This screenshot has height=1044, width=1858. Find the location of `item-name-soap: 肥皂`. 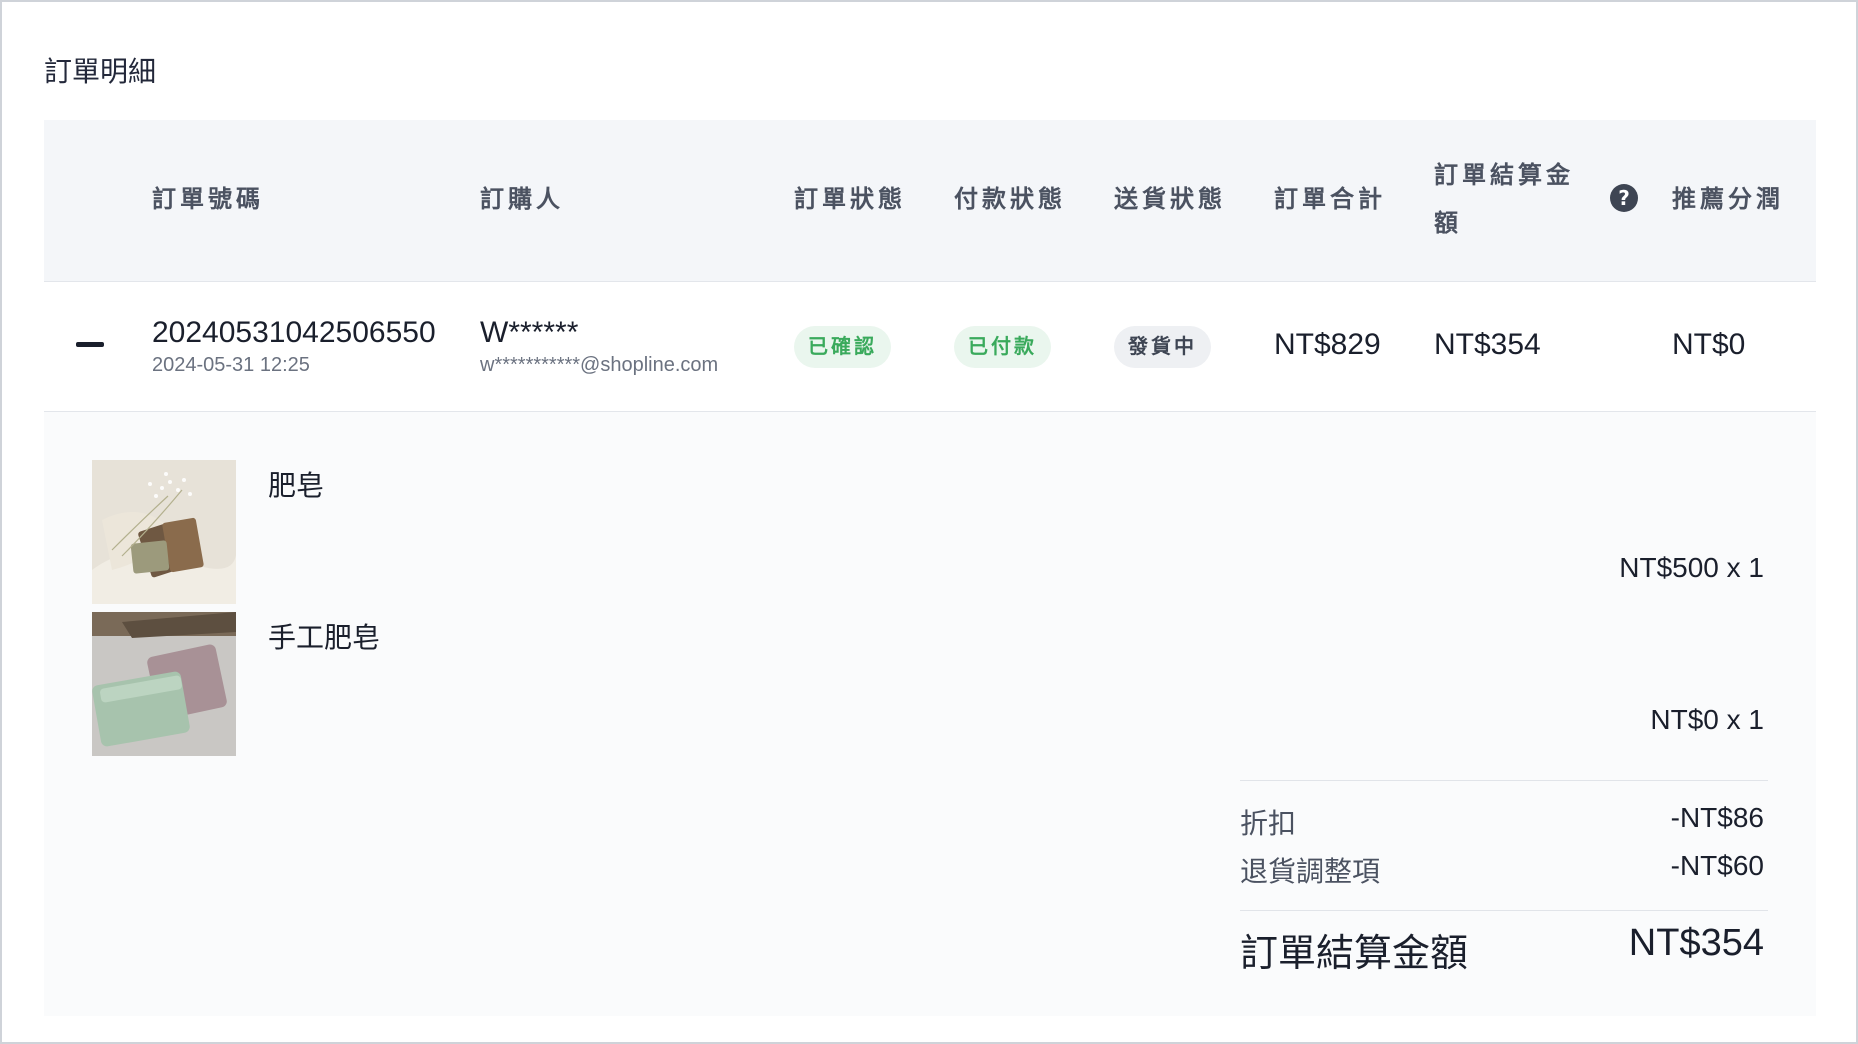

item-name-soap: 肥皂 is located at coordinates (296, 485).